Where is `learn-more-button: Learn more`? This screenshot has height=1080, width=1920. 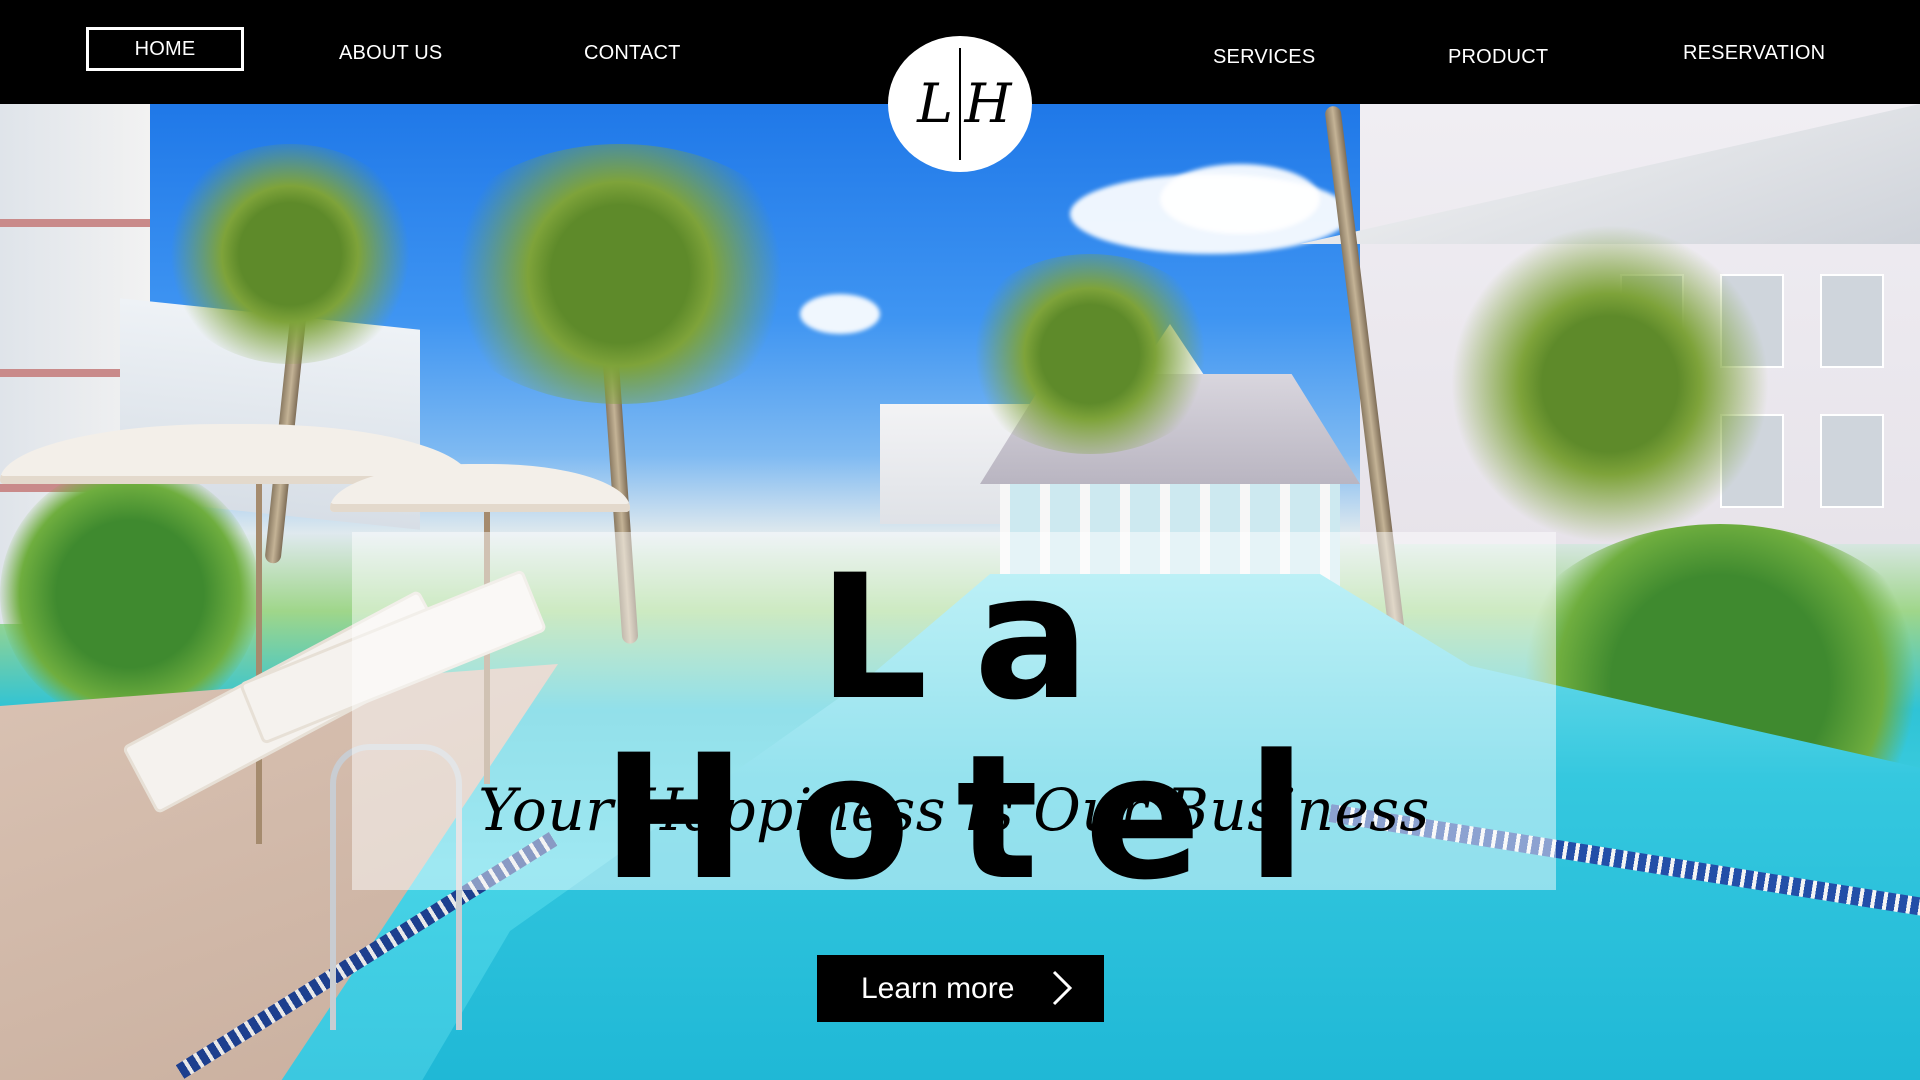 learn-more-button: Learn more is located at coordinates (960, 988).